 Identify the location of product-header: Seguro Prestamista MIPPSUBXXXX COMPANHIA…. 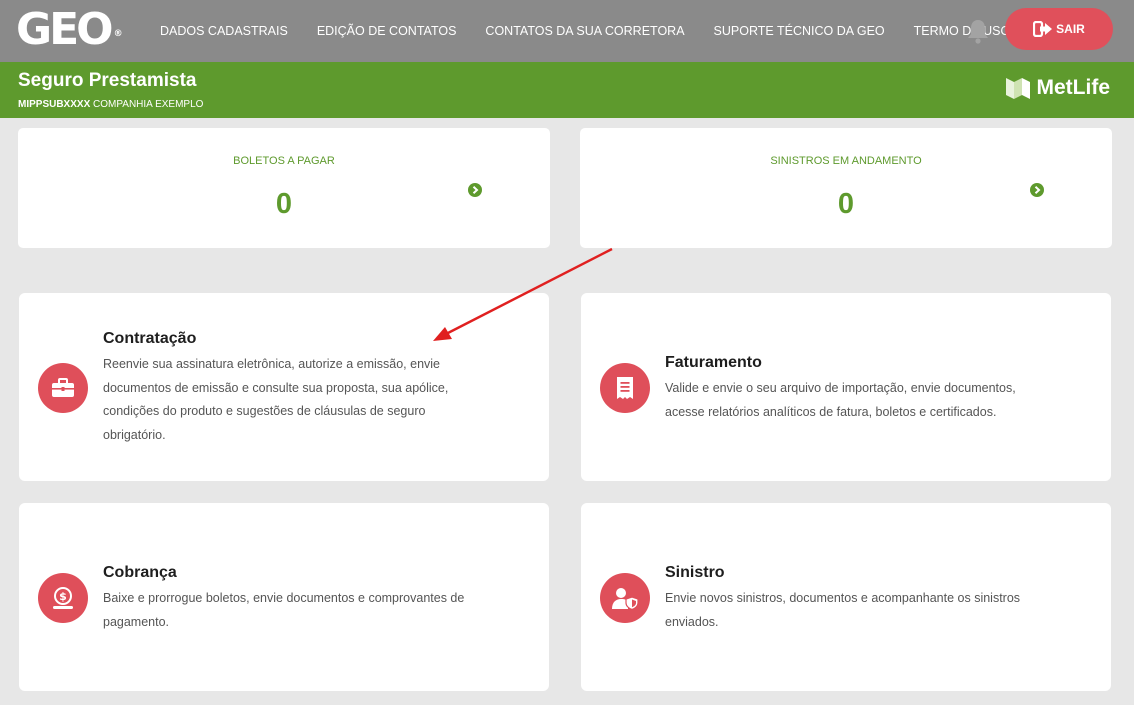
(567, 90).